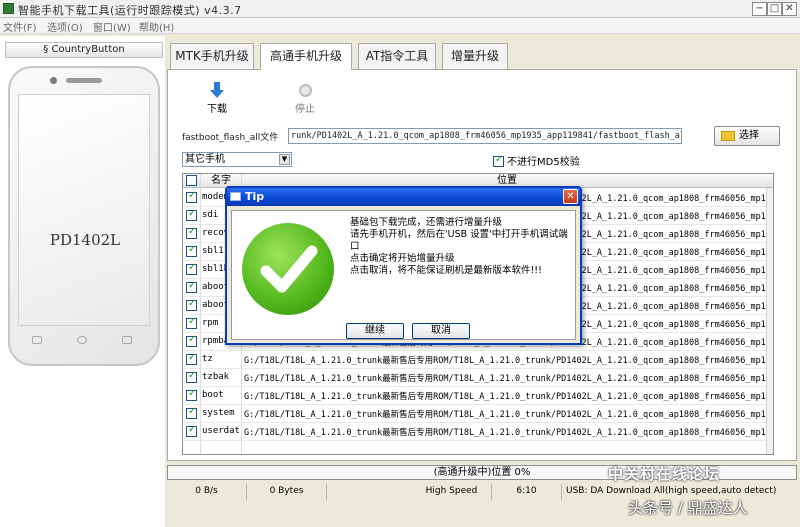  Describe the element at coordinates (112, 26) in the screenshot. I see `menu-window: 窗口(W)` at that location.